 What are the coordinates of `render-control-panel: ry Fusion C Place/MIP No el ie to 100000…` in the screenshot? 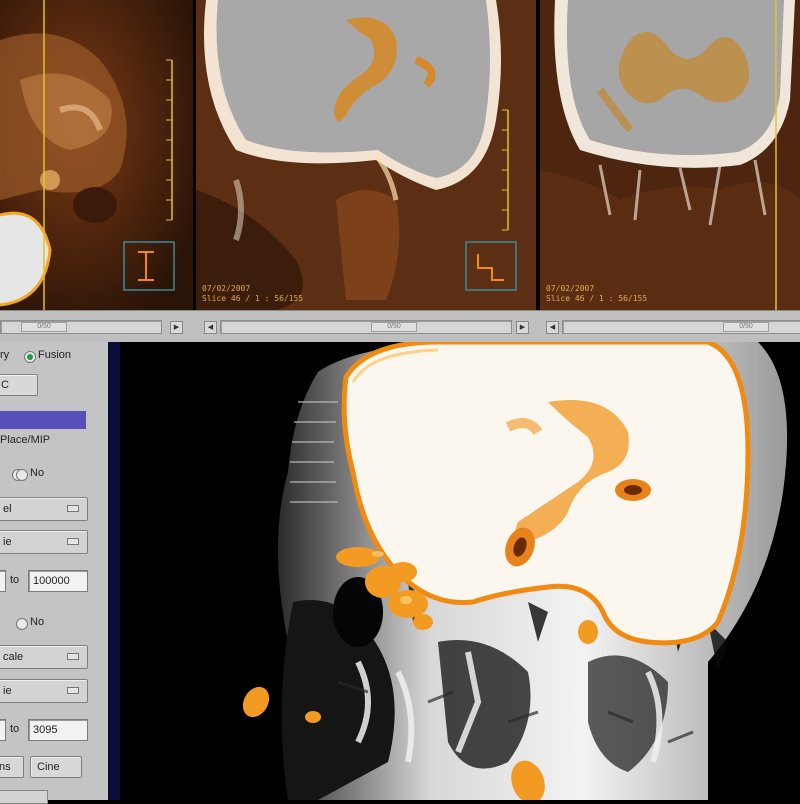 It's located at (54, 573).